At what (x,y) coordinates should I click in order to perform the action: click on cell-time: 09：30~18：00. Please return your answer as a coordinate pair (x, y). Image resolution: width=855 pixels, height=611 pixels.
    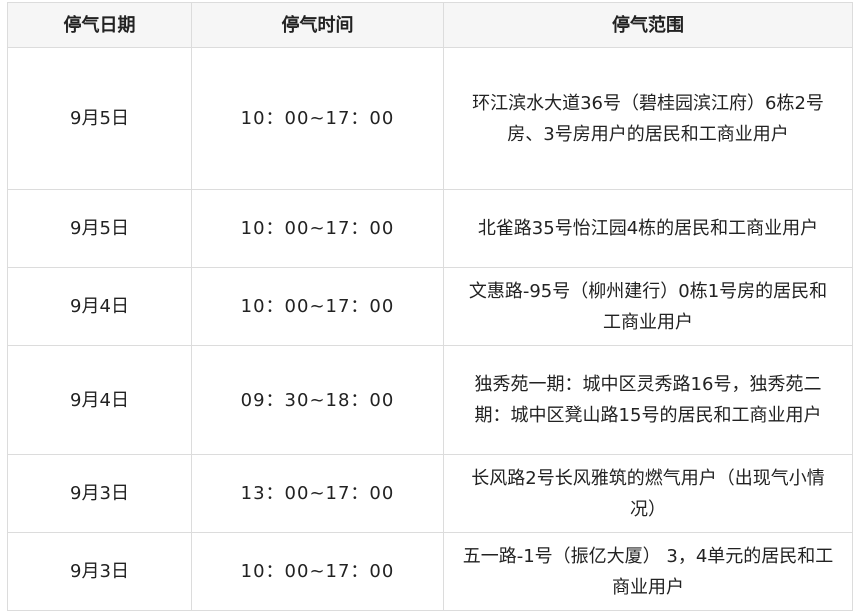
    Looking at the image, I should click on (317, 400).